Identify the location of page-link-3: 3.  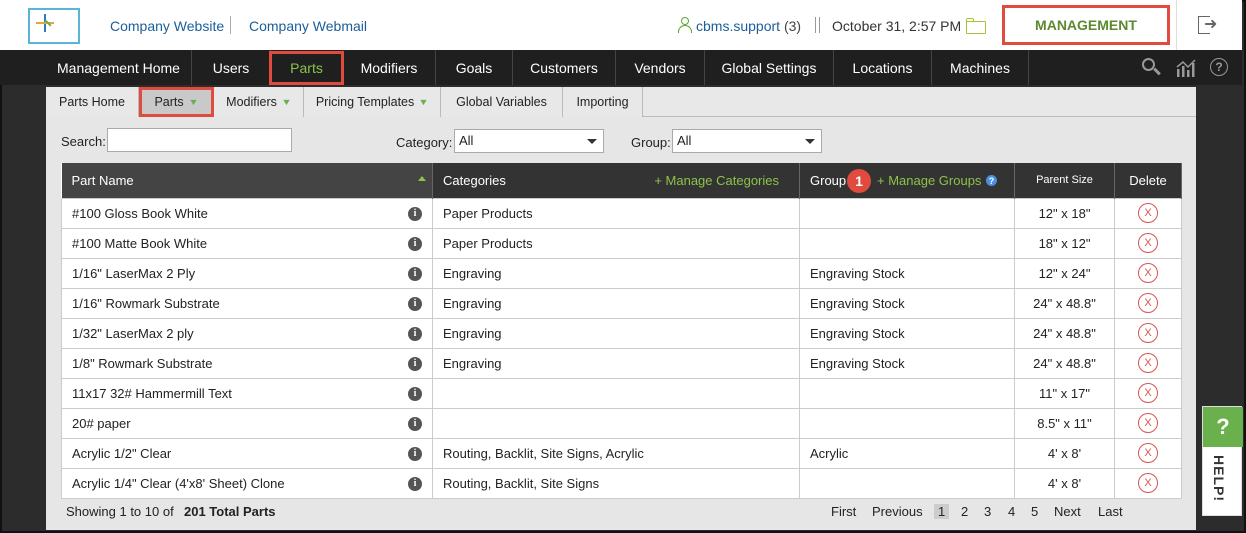
(987, 511).